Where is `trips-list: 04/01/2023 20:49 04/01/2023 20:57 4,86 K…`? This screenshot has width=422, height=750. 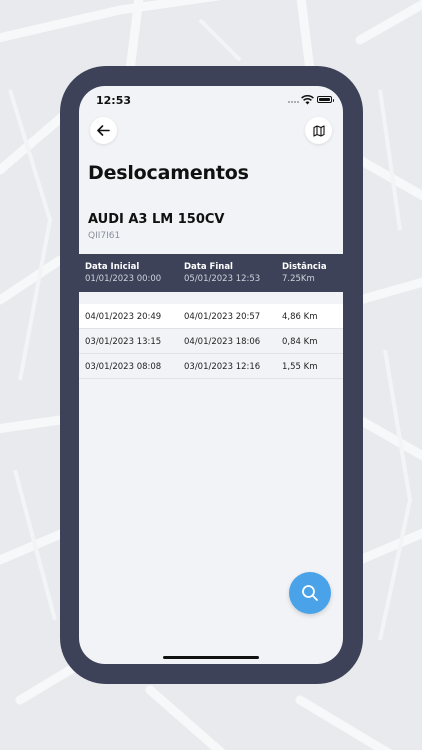 trips-list: 04/01/2023 20:49 04/01/2023 20:57 4,86 K… is located at coordinates (211, 341).